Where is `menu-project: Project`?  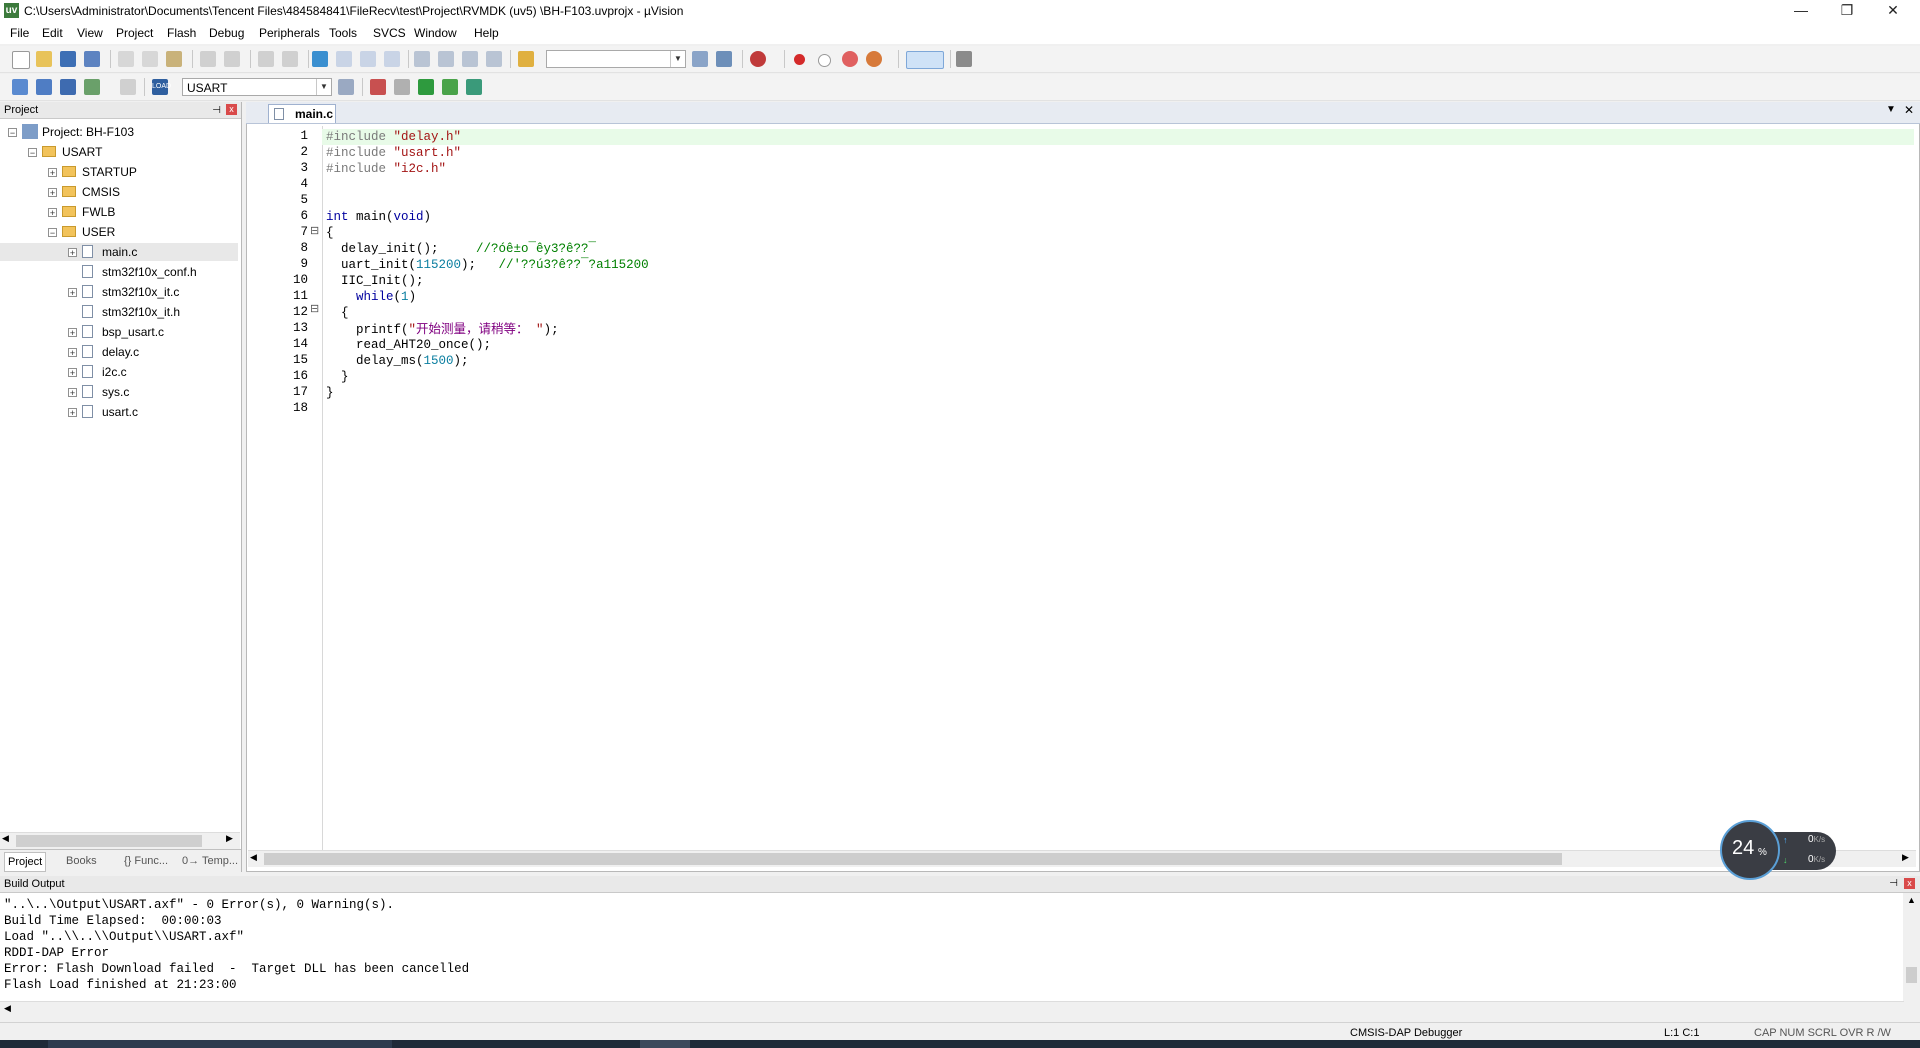 menu-project: Project is located at coordinates (134, 33).